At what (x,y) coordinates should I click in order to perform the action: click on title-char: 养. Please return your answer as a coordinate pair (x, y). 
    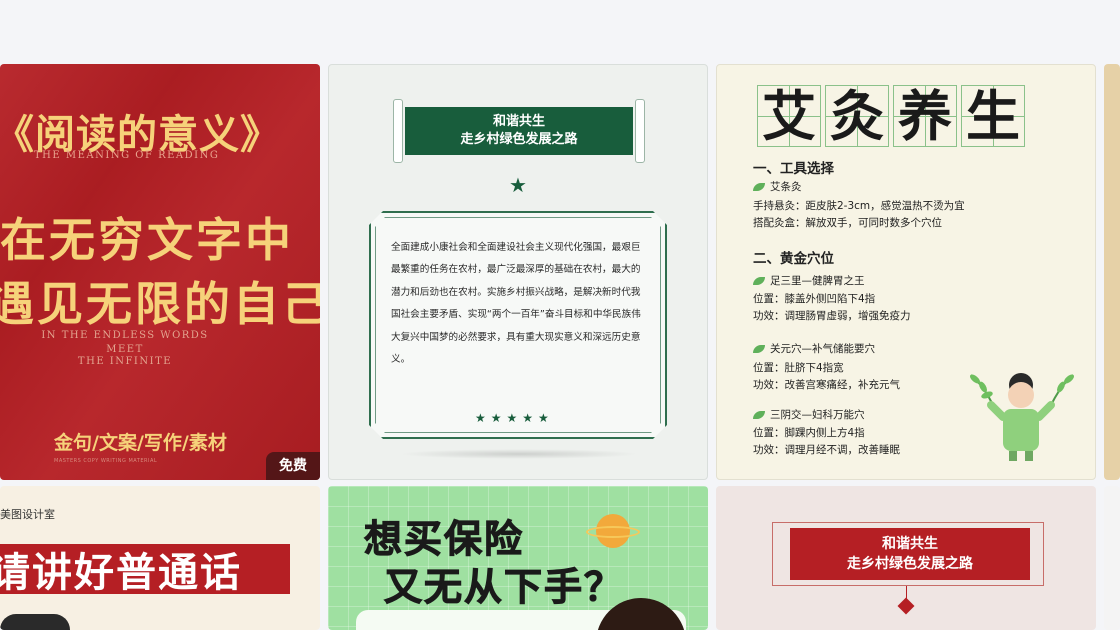
    Looking at the image, I should click on (925, 116).